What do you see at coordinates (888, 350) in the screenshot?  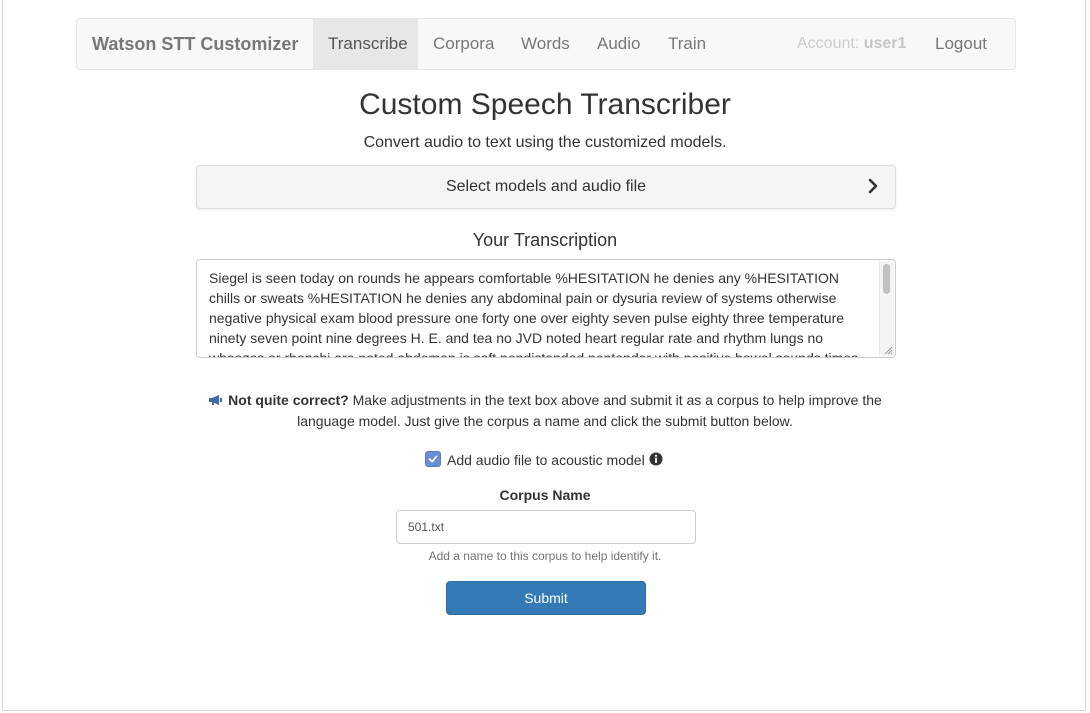 I see `resize-grip-icon` at bounding box center [888, 350].